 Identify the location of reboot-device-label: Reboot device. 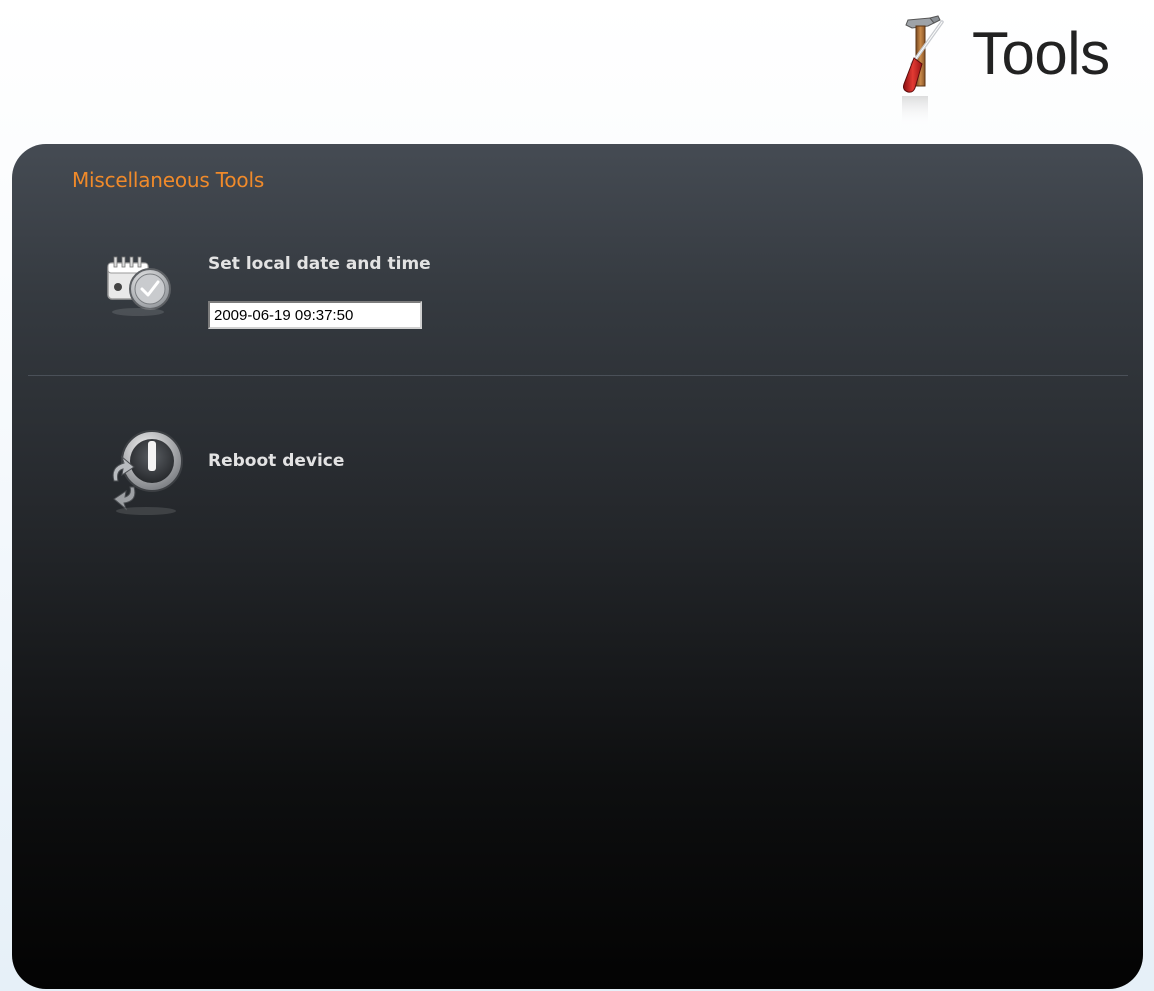
(276, 461).